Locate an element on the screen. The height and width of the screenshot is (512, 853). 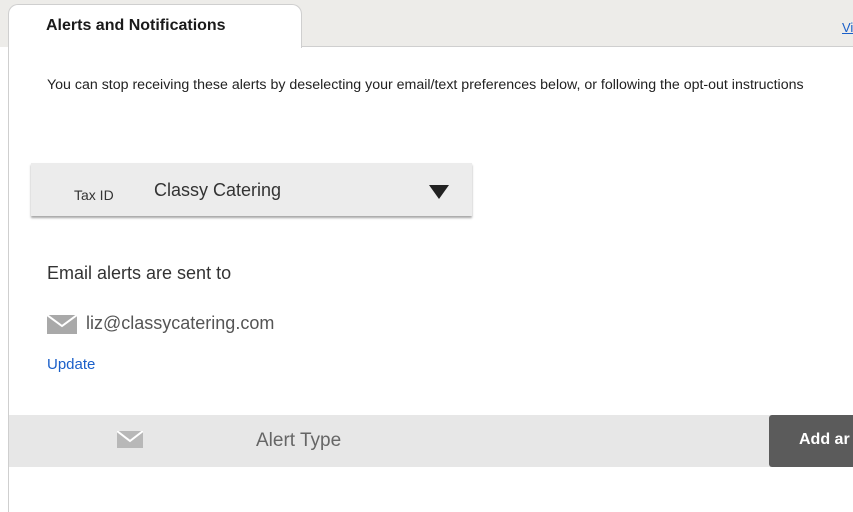
alert-type-column-header: Alert Type is located at coordinates (299, 440).